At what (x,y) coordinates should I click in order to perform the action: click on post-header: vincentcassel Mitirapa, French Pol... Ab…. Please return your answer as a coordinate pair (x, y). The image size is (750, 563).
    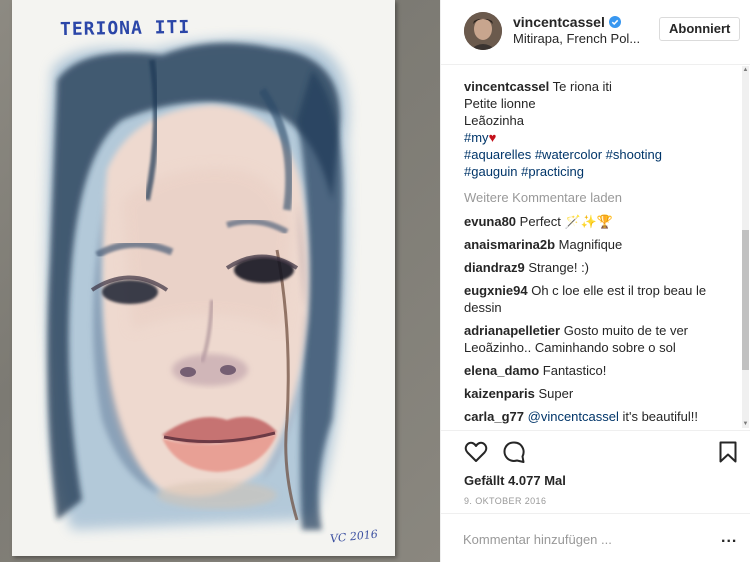
    Looking at the image, I should click on (595, 32).